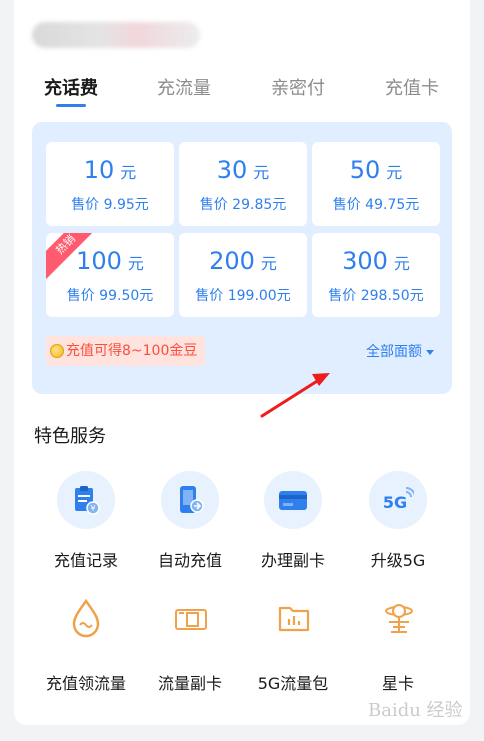  I want to click on 5g-icon: 5G, so click(398, 499).